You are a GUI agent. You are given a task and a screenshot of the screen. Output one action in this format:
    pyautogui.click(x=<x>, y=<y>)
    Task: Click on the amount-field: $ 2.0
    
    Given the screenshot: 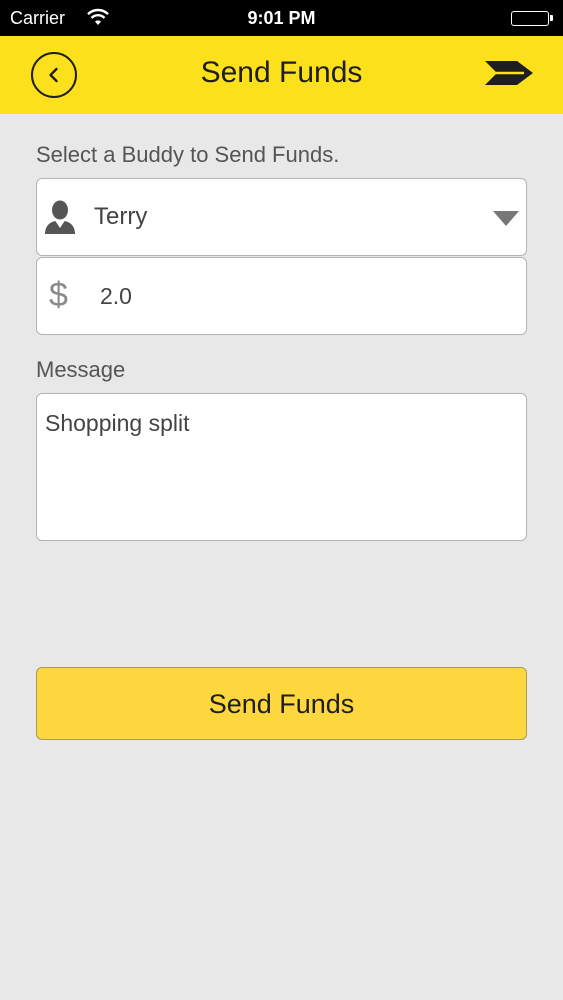 What is the action you would take?
    pyautogui.click(x=281, y=296)
    